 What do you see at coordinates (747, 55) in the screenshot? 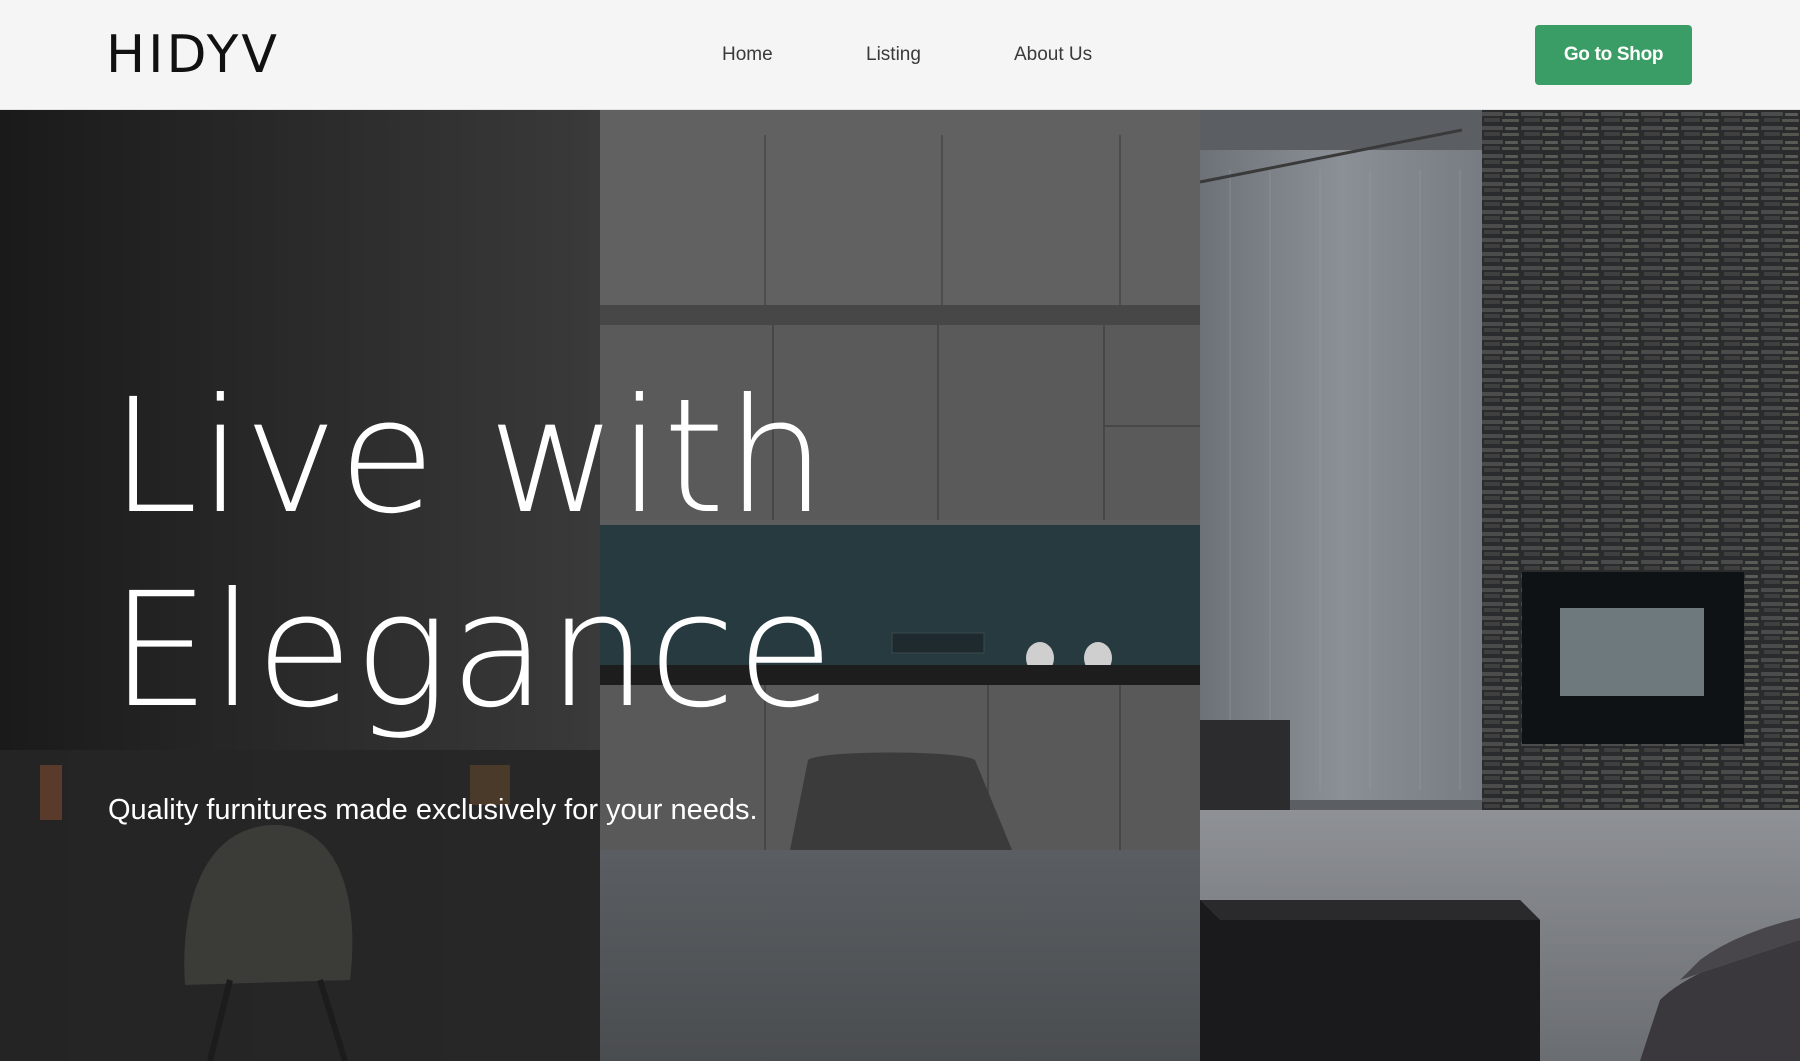
I see `nav-link-home: Home` at bounding box center [747, 55].